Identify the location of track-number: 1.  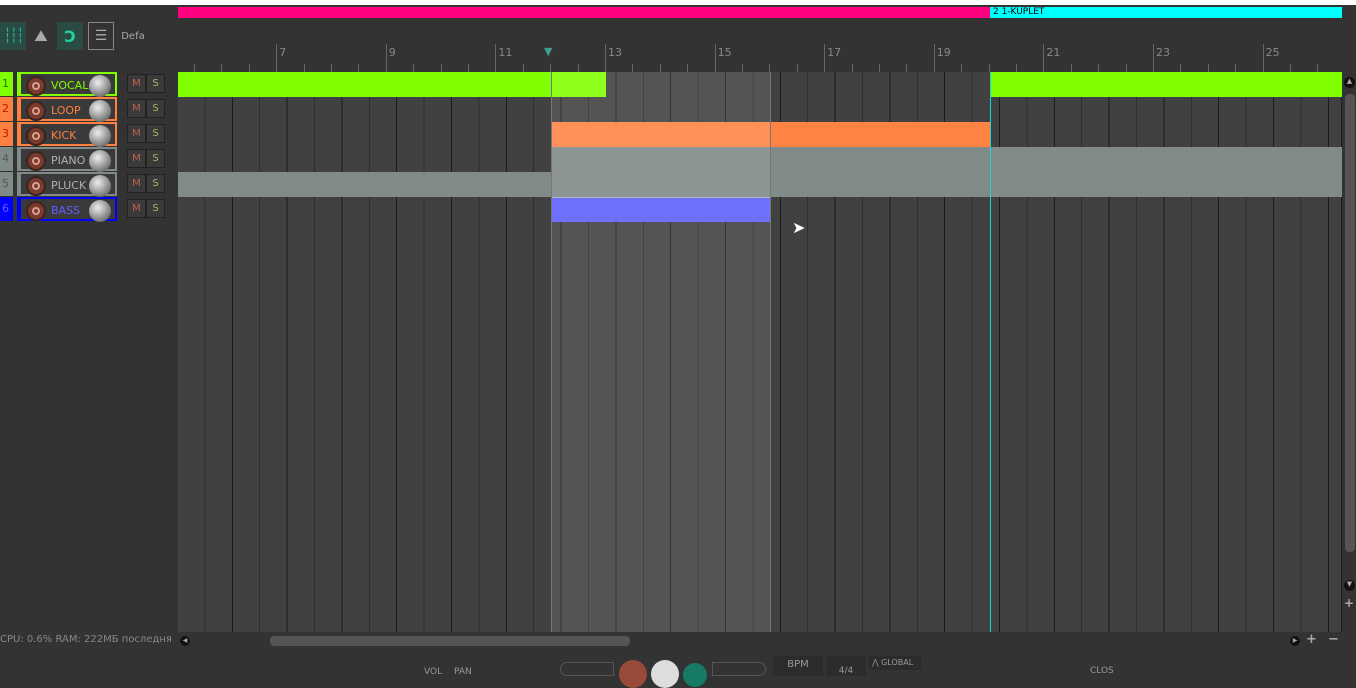
(6, 84).